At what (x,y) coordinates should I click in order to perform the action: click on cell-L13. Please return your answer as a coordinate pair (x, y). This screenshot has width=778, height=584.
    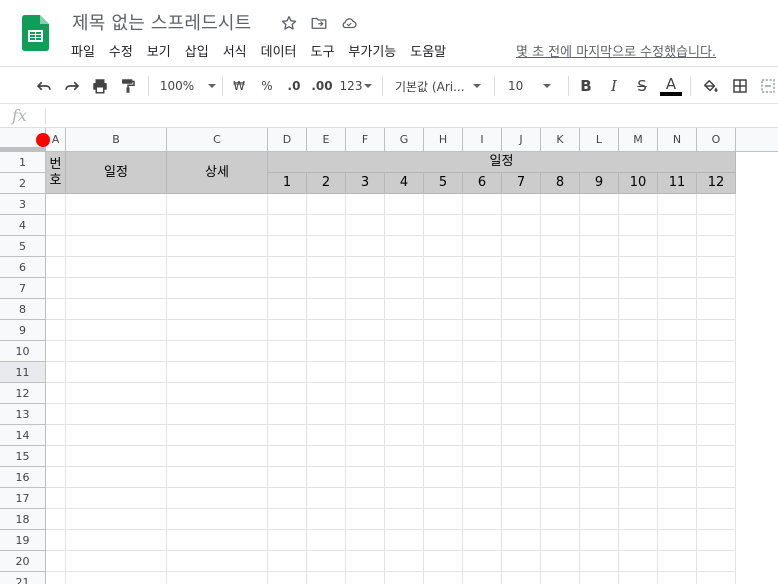
    Looking at the image, I should click on (599, 414).